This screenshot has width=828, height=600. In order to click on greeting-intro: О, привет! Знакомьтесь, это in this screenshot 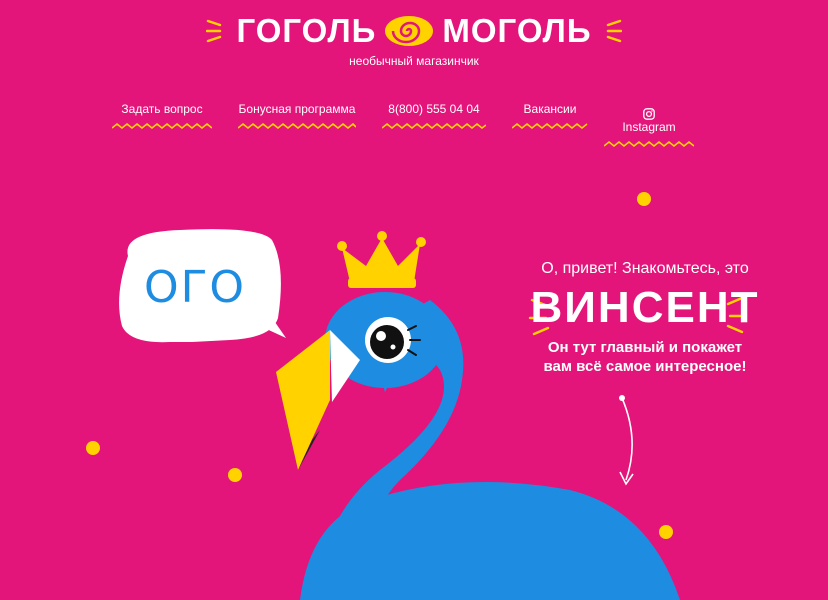, I will do `click(645, 268)`.